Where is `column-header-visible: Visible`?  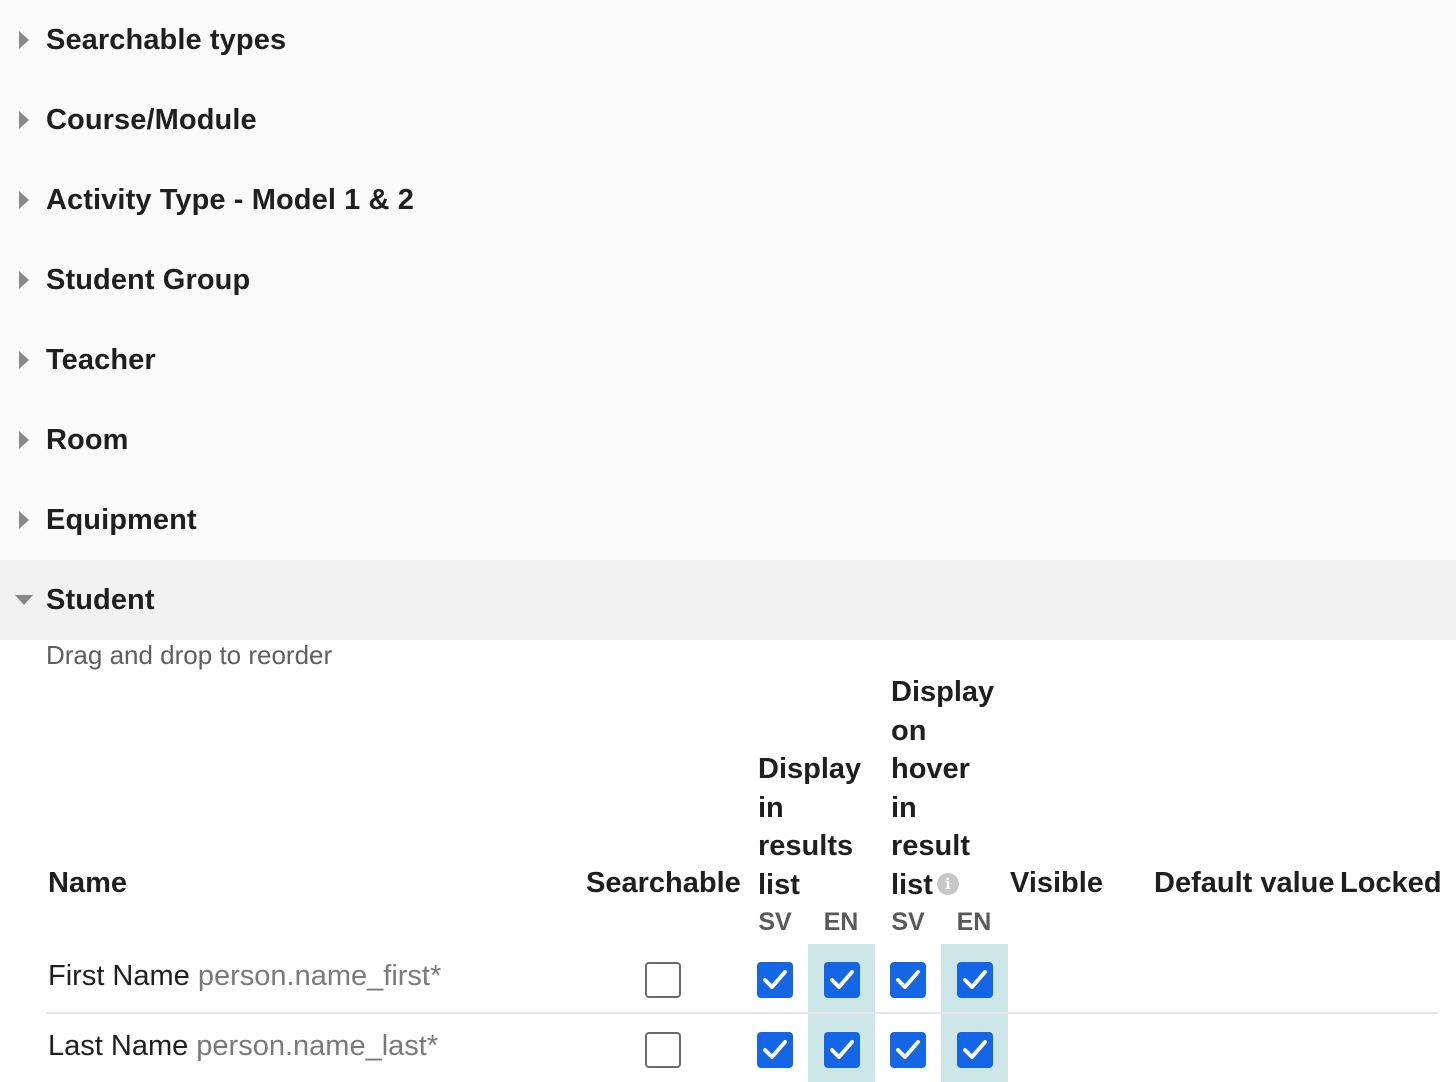 column-header-visible: Visible is located at coordinates (1056, 883).